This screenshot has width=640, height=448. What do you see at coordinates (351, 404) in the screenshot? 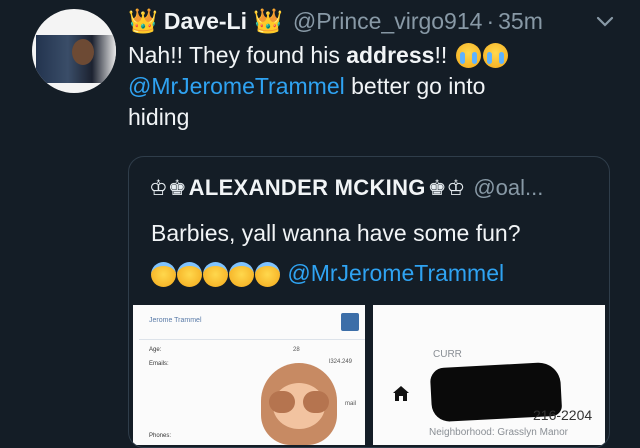
I see `email-fragment: mail` at bounding box center [351, 404].